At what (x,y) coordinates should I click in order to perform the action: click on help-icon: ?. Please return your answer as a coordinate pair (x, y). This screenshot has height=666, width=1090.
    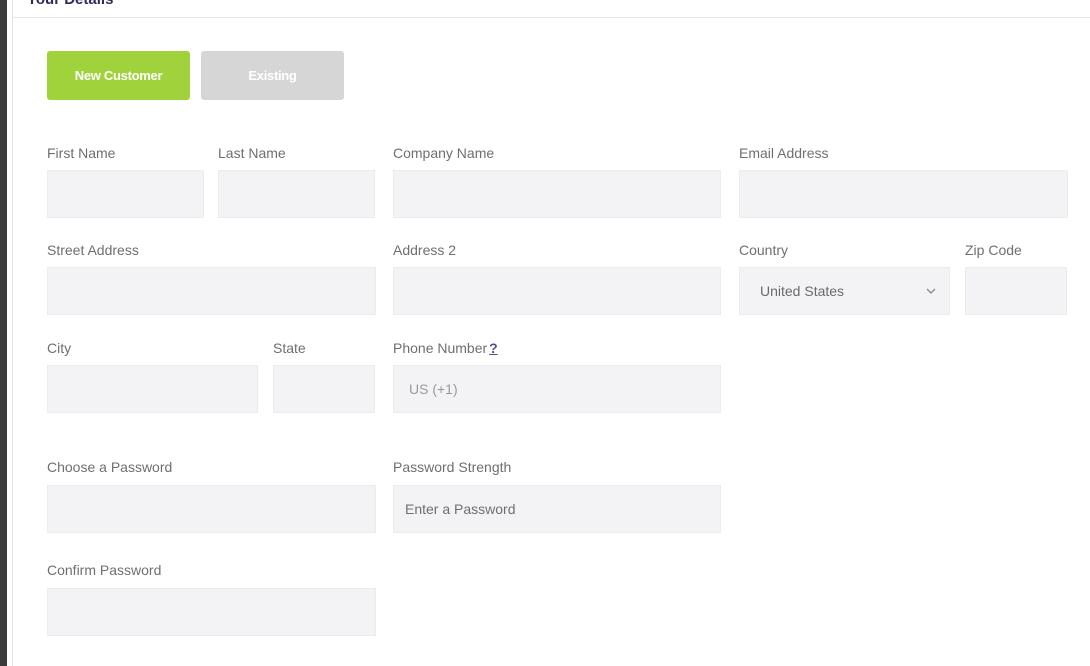
    Looking at the image, I should click on (493, 348).